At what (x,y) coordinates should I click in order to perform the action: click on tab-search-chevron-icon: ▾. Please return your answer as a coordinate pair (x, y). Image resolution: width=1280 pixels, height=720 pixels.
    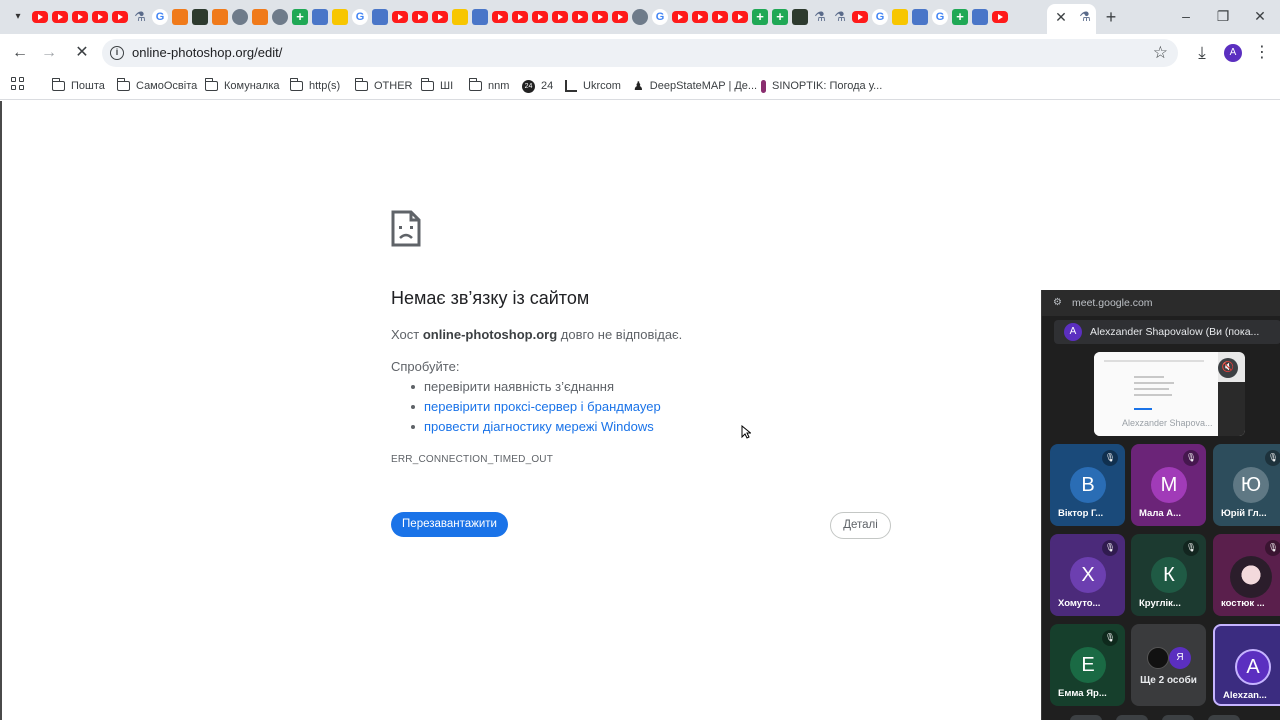
    Looking at the image, I should click on (18, 17).